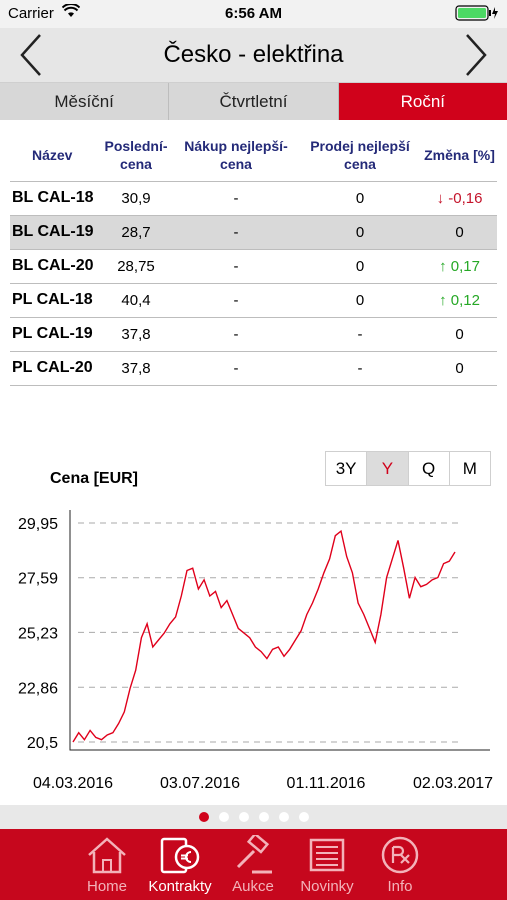 Image resolution: width=507 pixels, height=900 pixels. Describe the element at coordinates (32, 55) in the screenshot. I see `chevron-left-icon` at that location.